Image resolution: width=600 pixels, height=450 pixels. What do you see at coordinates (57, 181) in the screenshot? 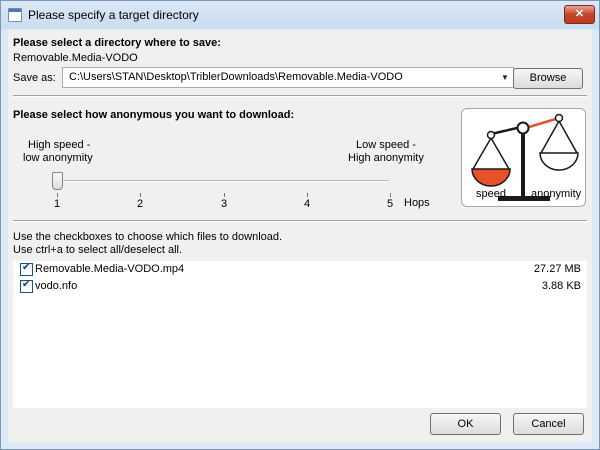
I see `slider-thumb` at bounding box center [57, 181].